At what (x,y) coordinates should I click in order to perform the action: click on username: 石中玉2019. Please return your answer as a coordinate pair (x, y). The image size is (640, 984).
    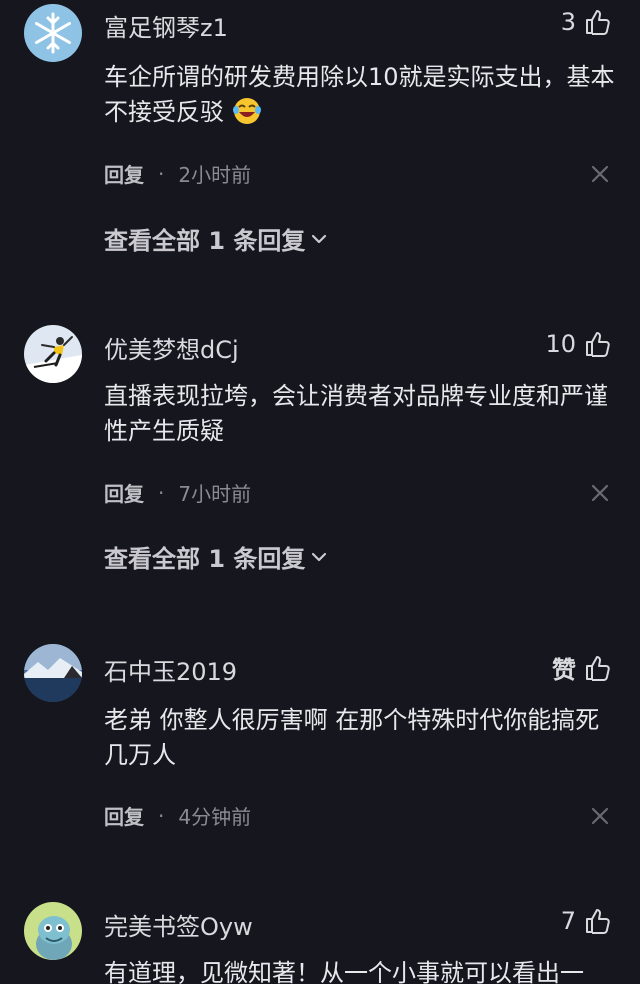
    Looking at the image, I should click on (170, 669).